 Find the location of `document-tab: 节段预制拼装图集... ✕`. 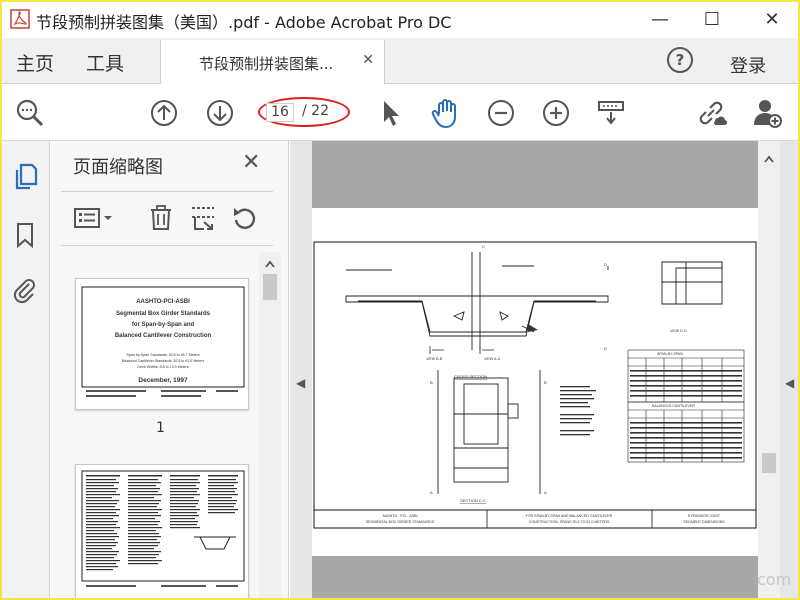

document-tab: 节段预制拼装图集... ✕ is located at coordinates (272, 62).